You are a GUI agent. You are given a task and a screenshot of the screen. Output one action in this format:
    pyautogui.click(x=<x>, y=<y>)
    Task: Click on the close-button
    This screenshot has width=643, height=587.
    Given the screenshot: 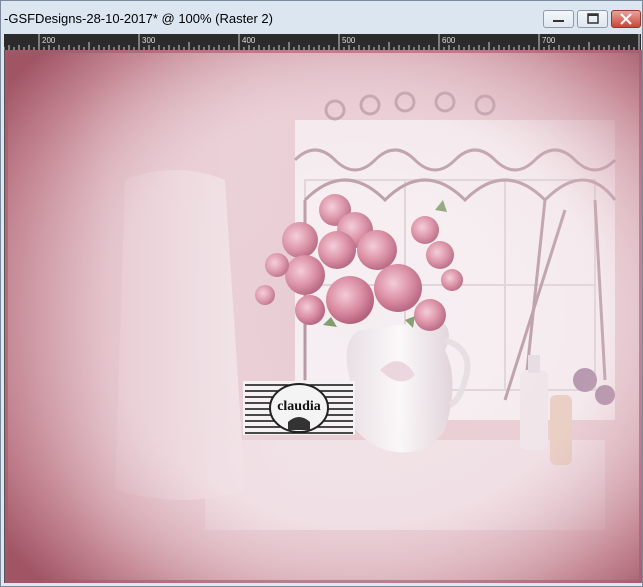 What is the action you would take?
    pyautogui.click(x=626, y=19)
    